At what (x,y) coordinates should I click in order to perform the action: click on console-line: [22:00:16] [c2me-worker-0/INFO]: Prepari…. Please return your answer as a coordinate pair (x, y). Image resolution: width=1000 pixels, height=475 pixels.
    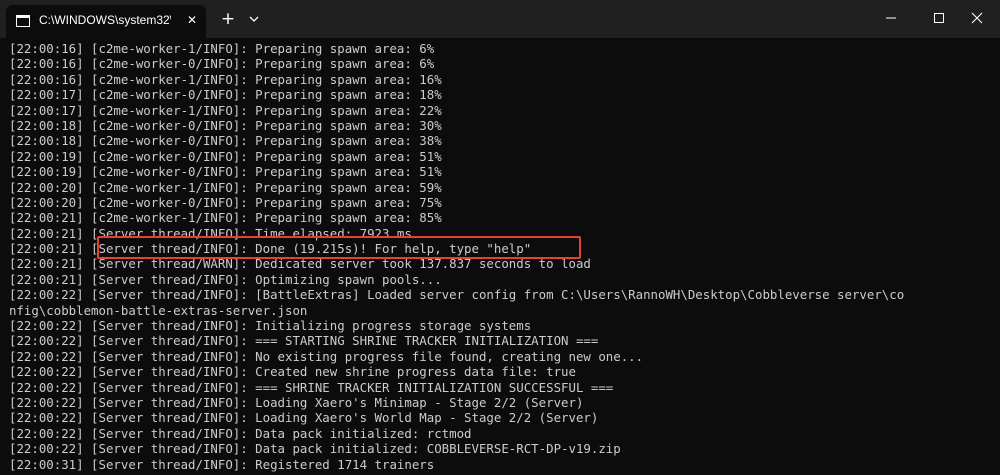
    Looking at the image, I should click on (222, 64).